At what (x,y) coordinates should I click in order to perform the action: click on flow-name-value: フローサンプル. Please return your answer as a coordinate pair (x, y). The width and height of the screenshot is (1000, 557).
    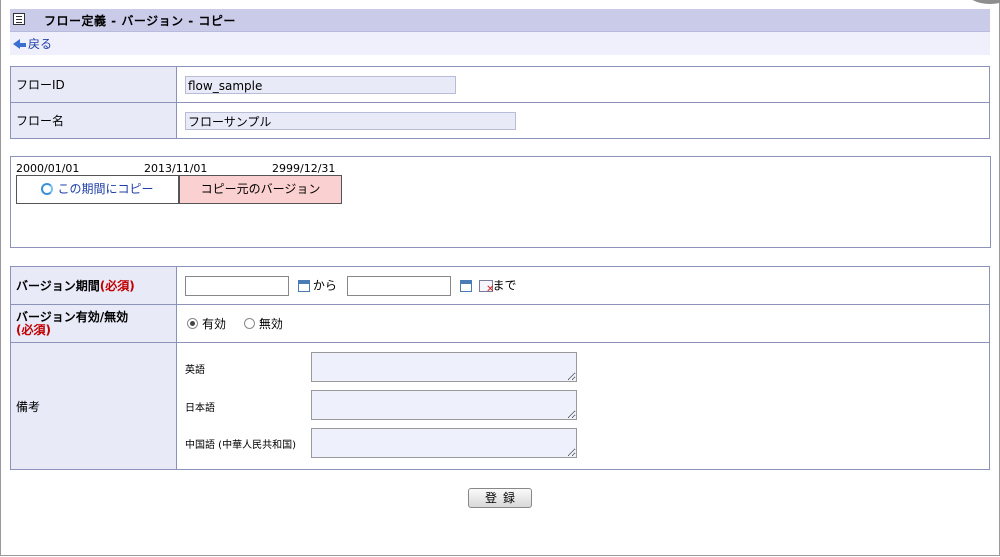
    Looking at the image, I should click on (350, 120).